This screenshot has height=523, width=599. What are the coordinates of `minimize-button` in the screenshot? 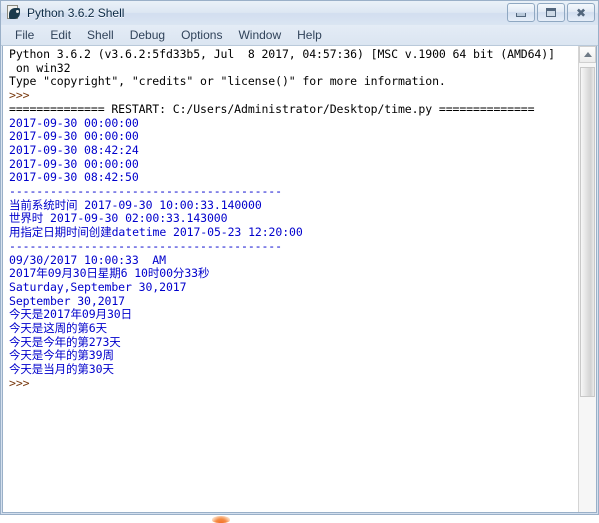 It's located at (521, 12).